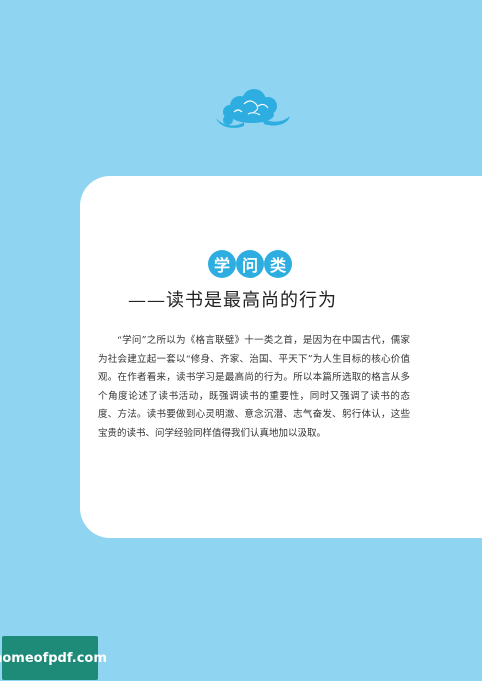  I want to click on cloud-ornament-icon, so click(253, 108).